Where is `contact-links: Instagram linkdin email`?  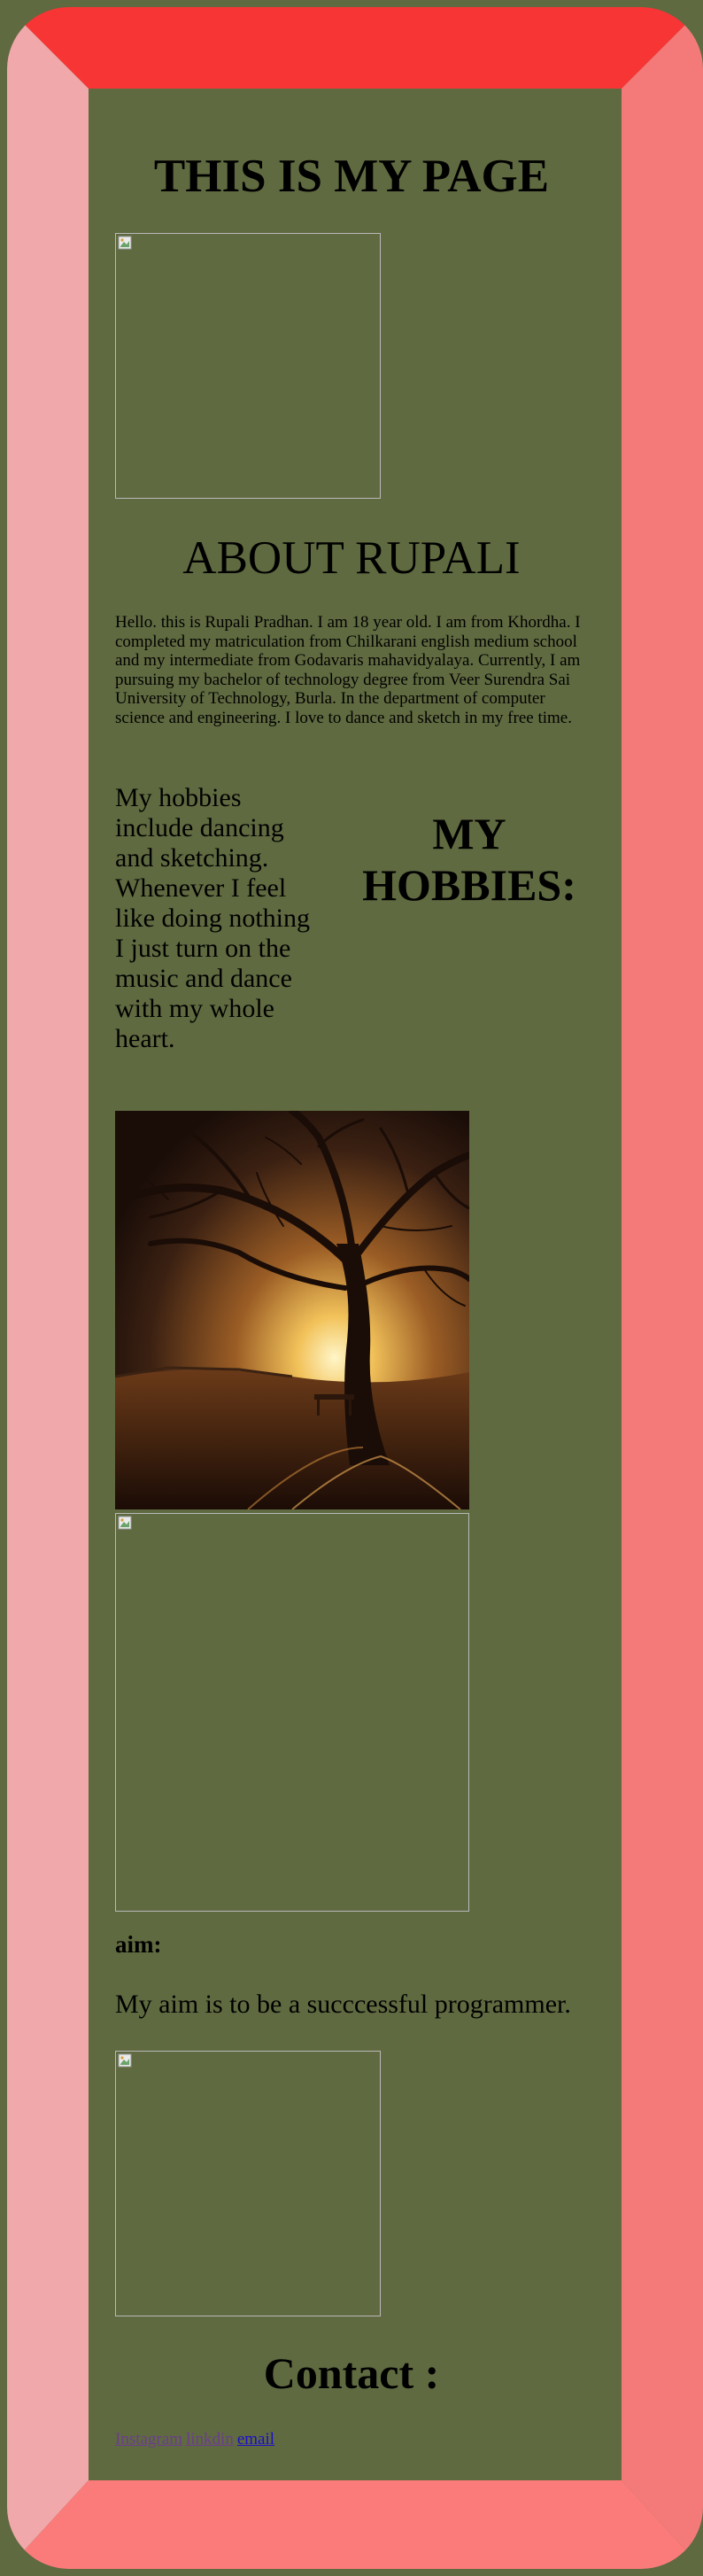 contact-links: Instagram linkdin email is located at coordinates (196, 2439).